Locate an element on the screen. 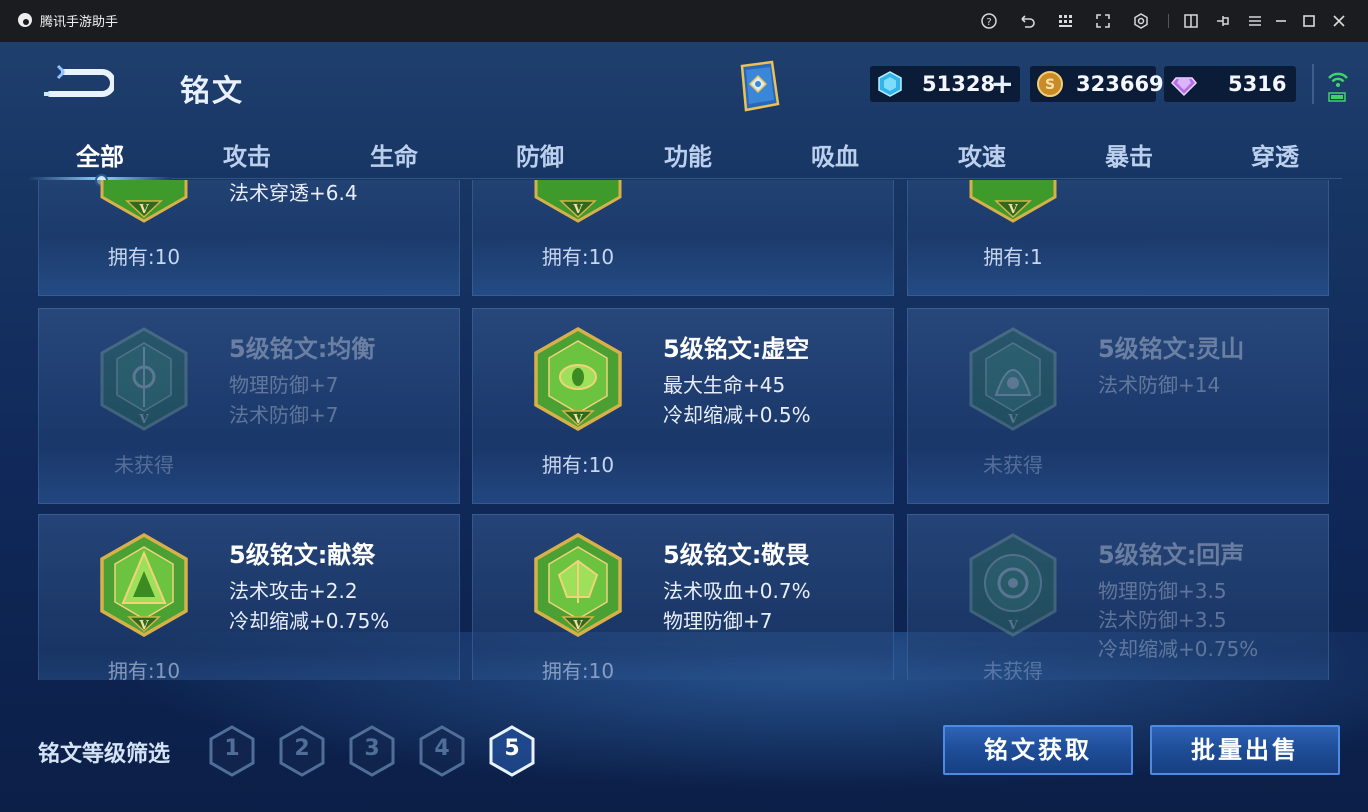  emblem-echo-icon: V is located at coordinates (1013, 585).